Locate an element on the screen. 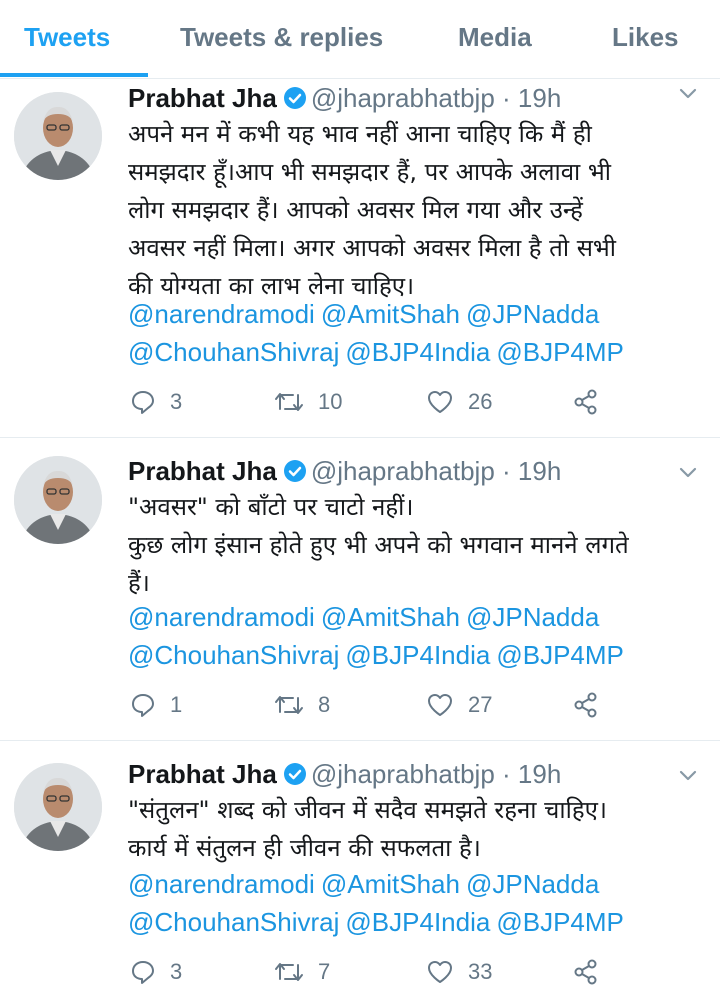 This screenshot has height=987, width=720. like-count: 26 is located at coordinates (480, 401).